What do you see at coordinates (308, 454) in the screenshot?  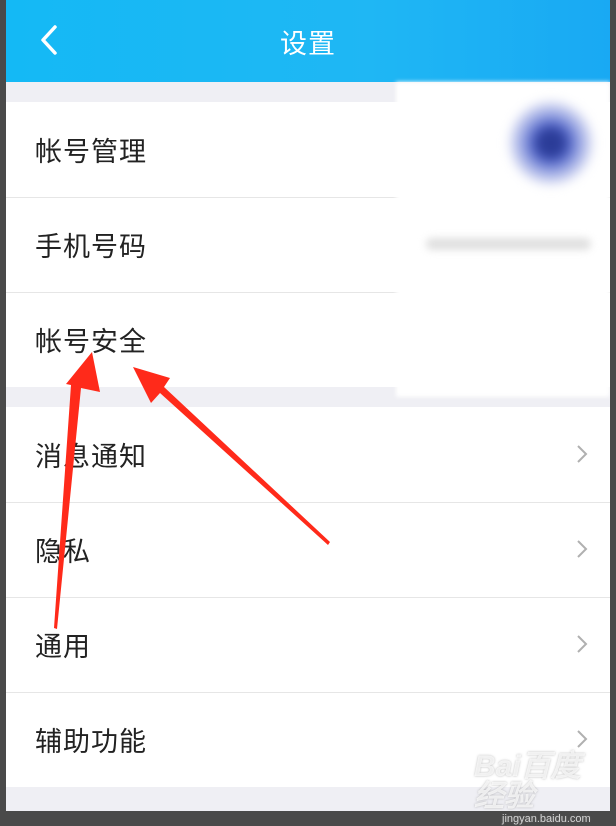 I see `settings-item-notifications: 消息通知` at bounding box center [308, 454].